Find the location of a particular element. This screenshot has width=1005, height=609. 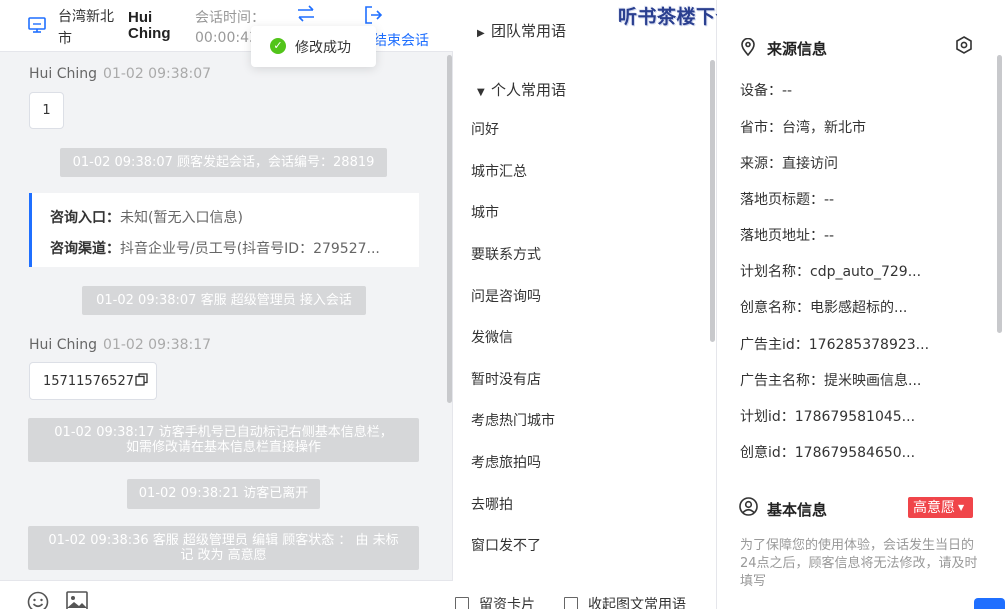

phrase-item: 去哪拍 is located at coordinates (492, 504).